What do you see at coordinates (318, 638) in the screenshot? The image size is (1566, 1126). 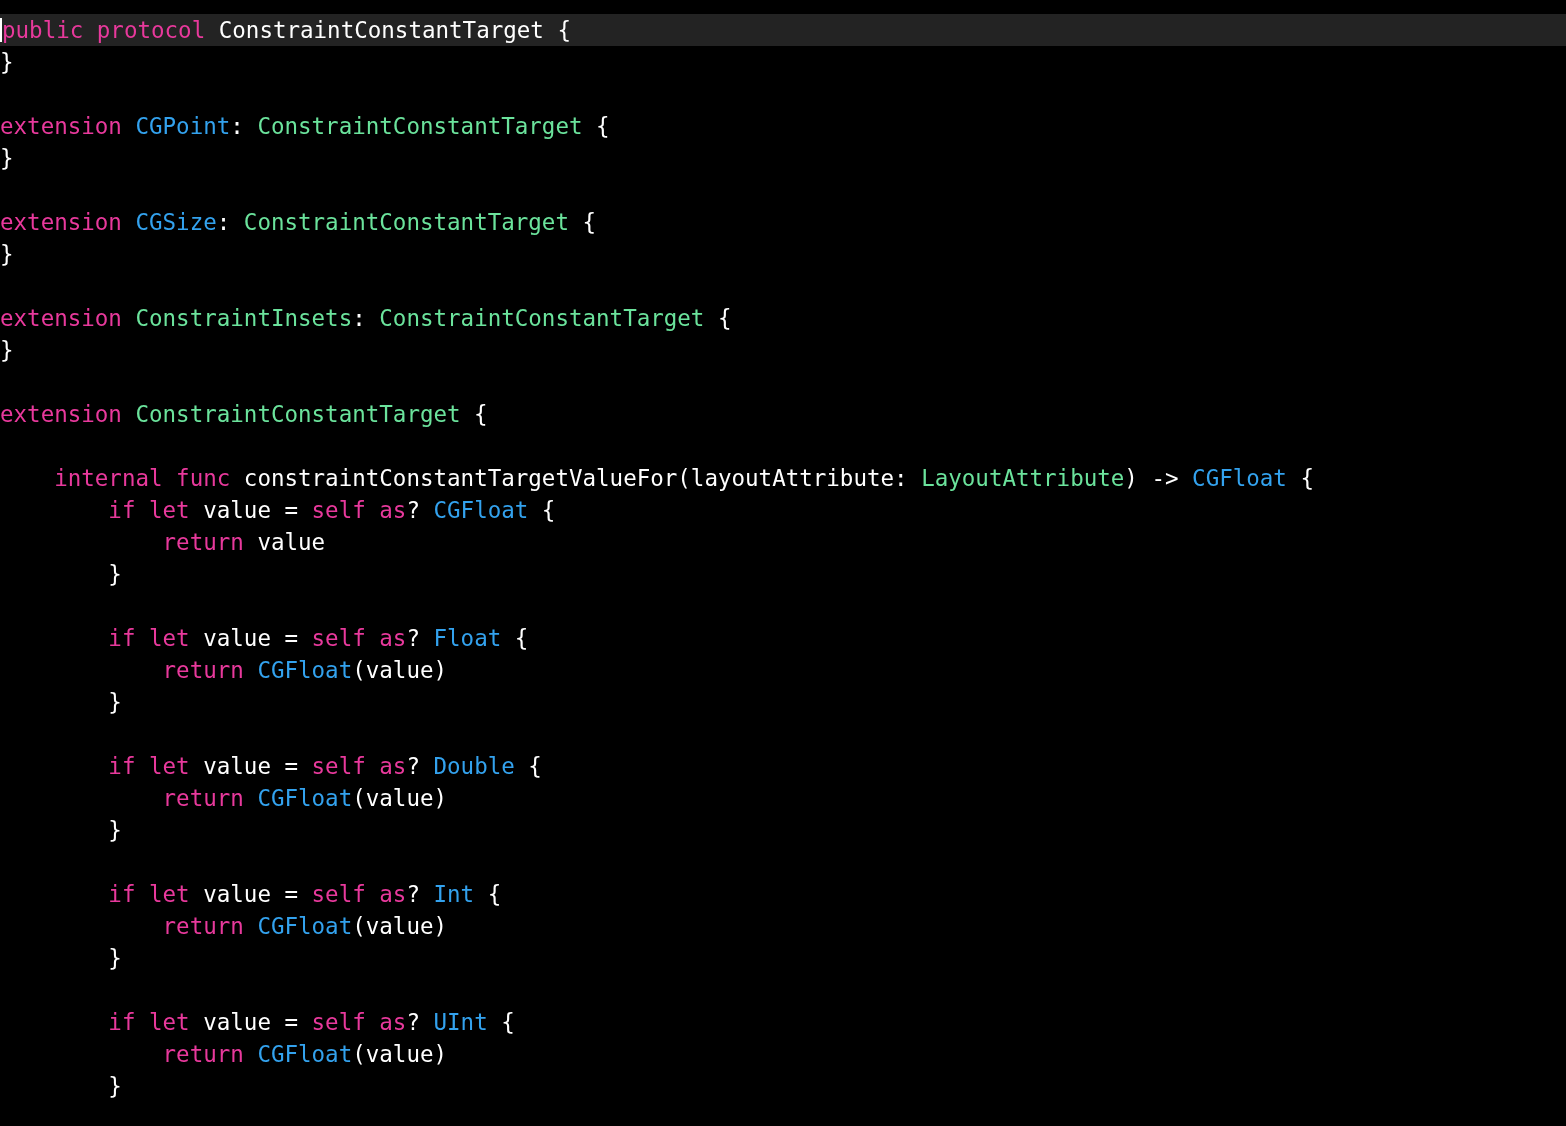 I see `code-line: if let value = self as? Float {` at bounding box center [318, 638].